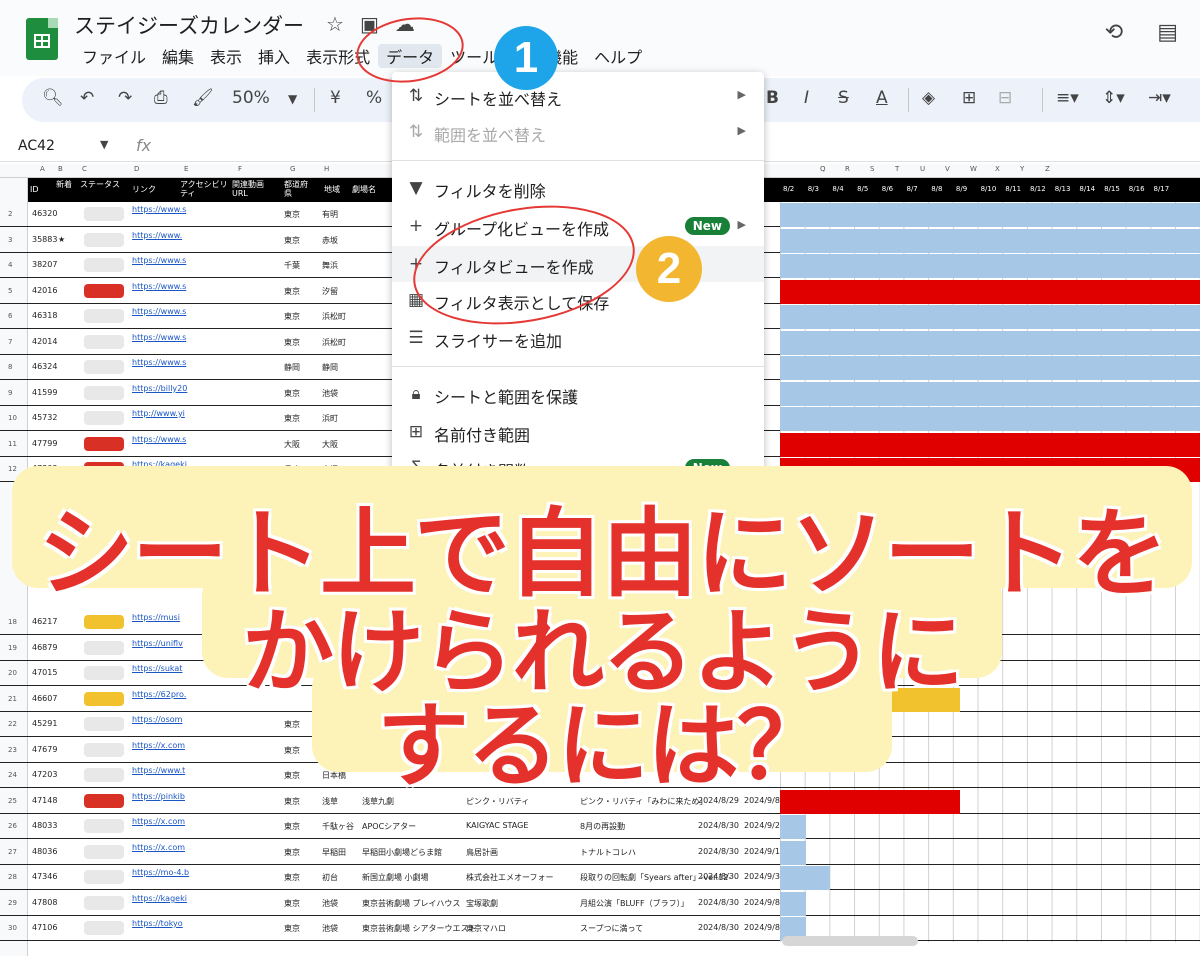 The width and height of the screenshot is (1200, 956). Describe the element at coordinates (42, 169) in the screenshot. I see `column-letter: A` at that location.